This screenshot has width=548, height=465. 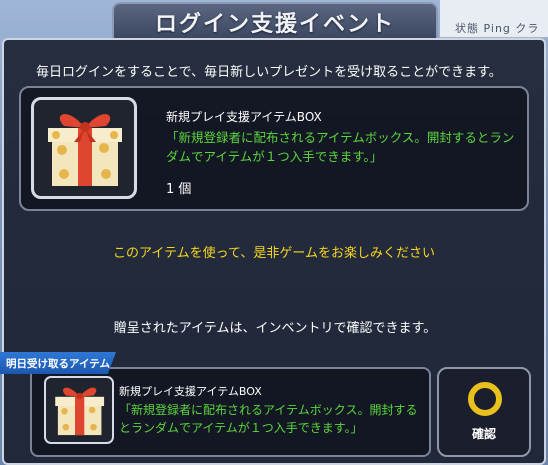 I want to click on tomorrow-badge: 明日受け取るアイテム, so click(x=58, y=363).